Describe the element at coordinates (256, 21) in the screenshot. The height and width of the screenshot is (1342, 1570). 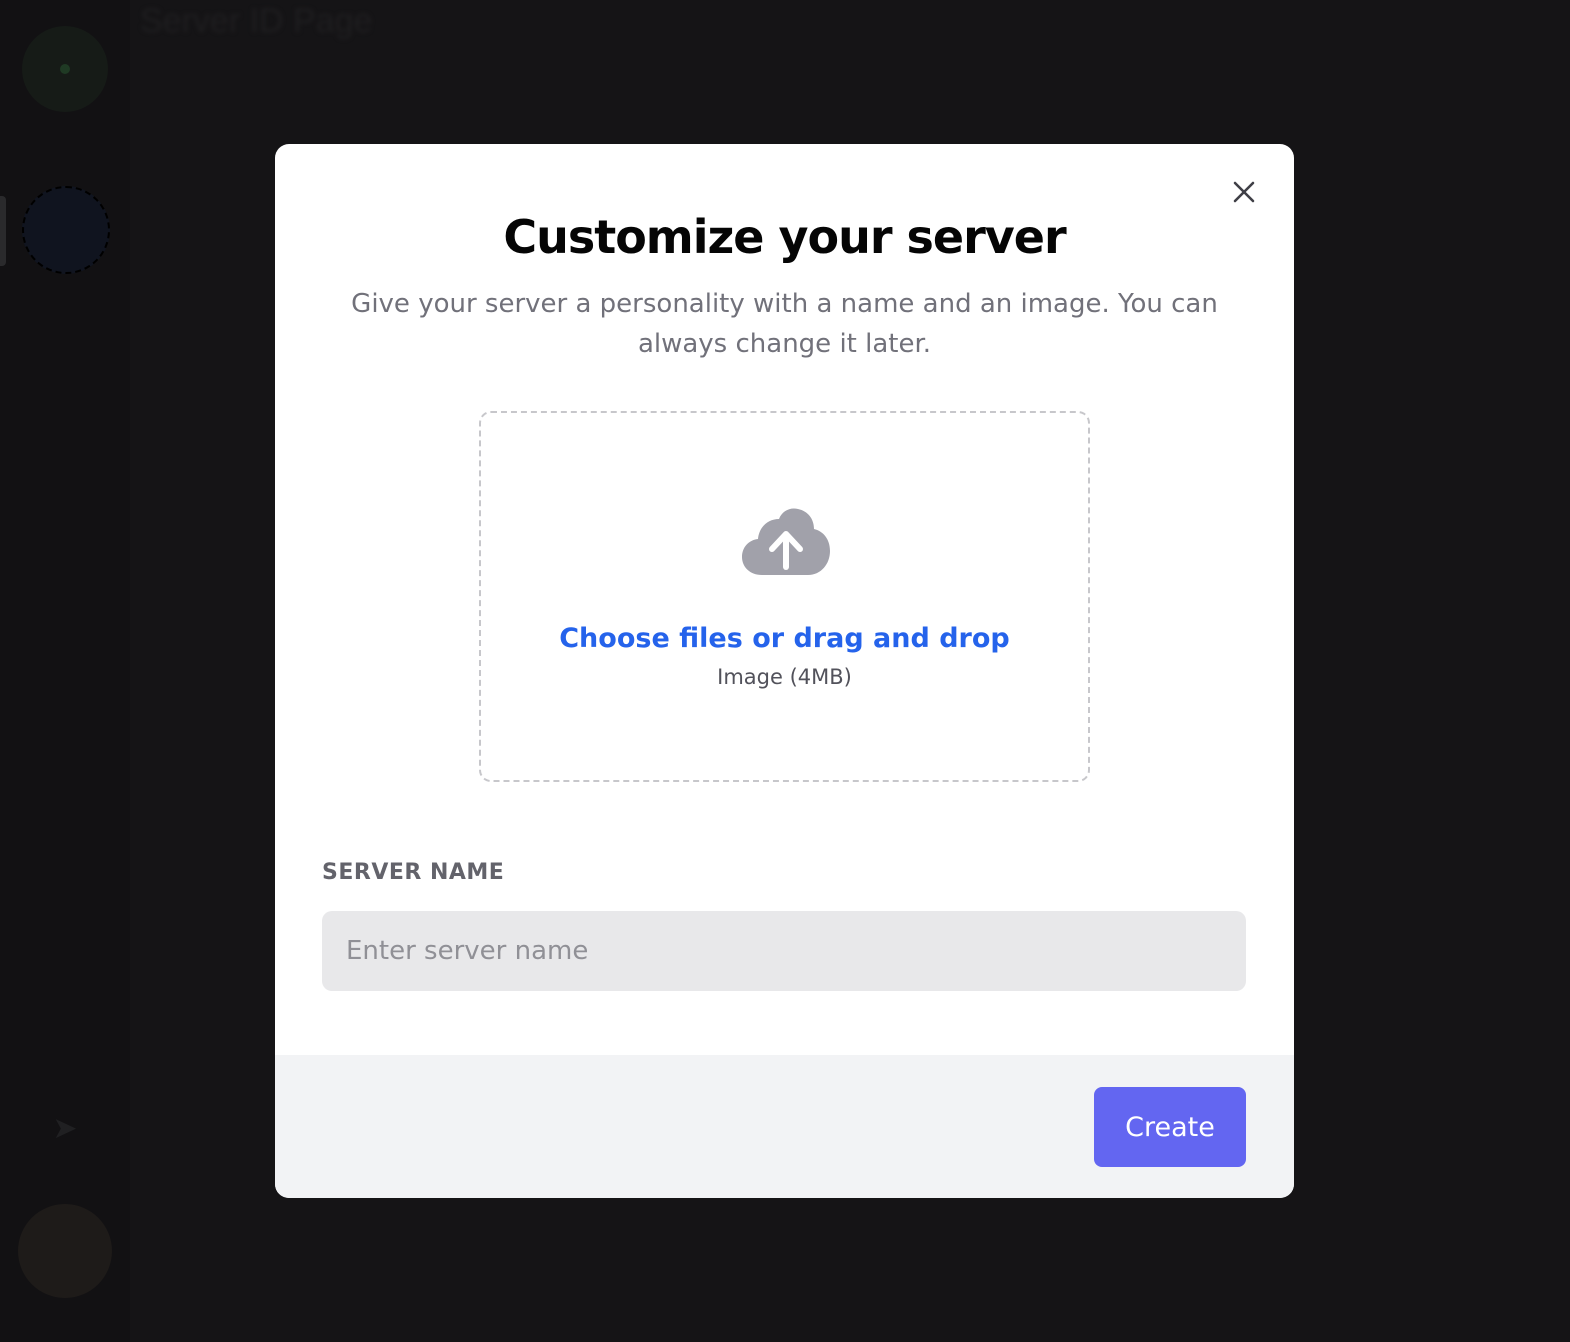
I see `background-page-title: Server ID Page` at that location.